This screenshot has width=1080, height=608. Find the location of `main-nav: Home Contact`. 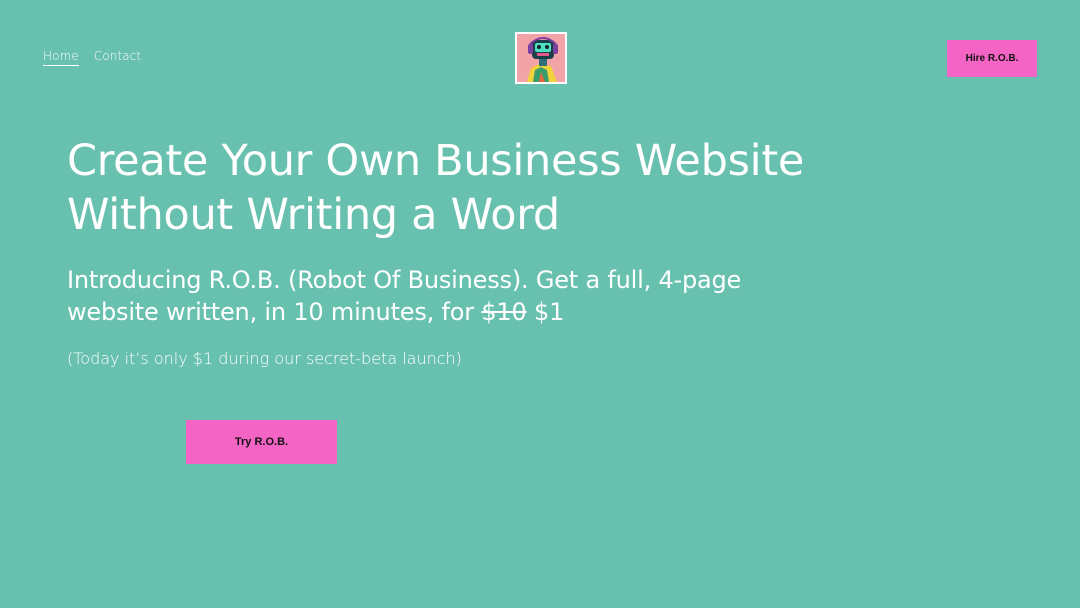

main-nav: Home Contact is located at coordinates (92, 57).